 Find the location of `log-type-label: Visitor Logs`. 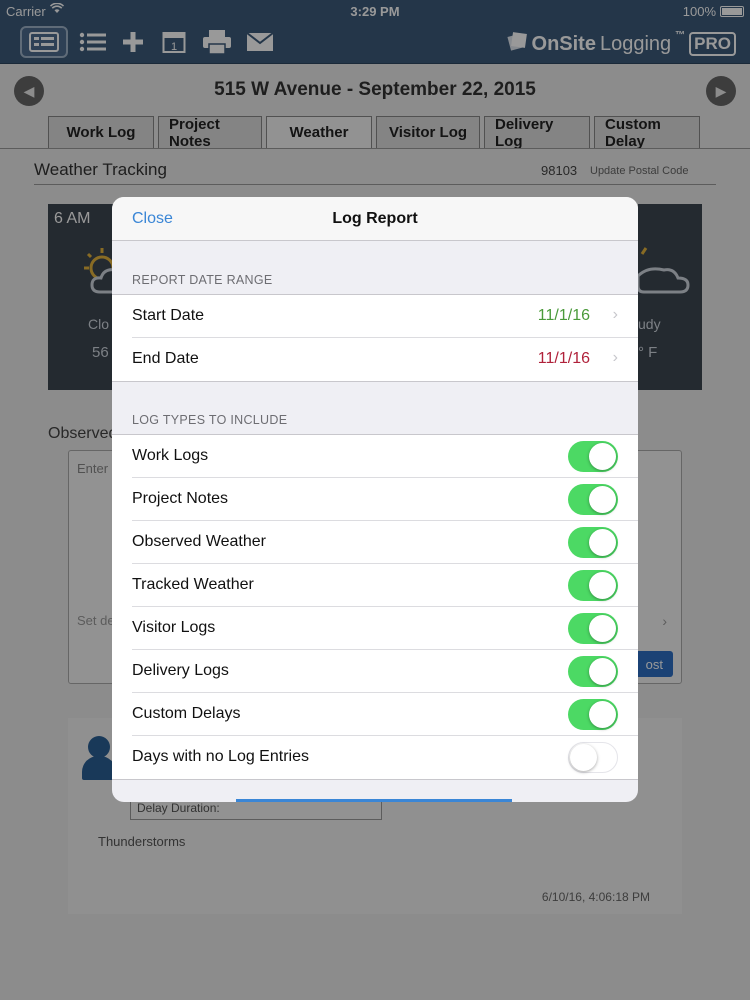

log-type-label: Visitor Logs is located at coordinates (174, 627).